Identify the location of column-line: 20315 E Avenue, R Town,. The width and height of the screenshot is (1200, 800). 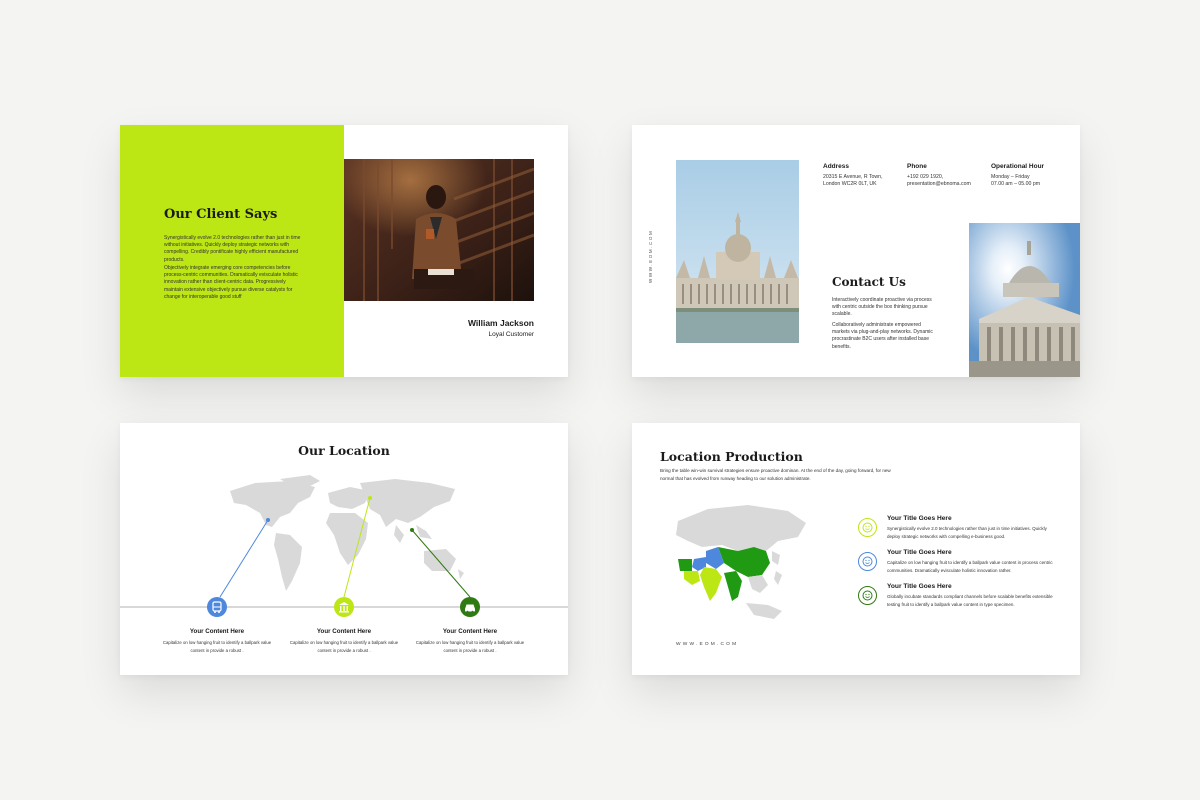
(853, 177).